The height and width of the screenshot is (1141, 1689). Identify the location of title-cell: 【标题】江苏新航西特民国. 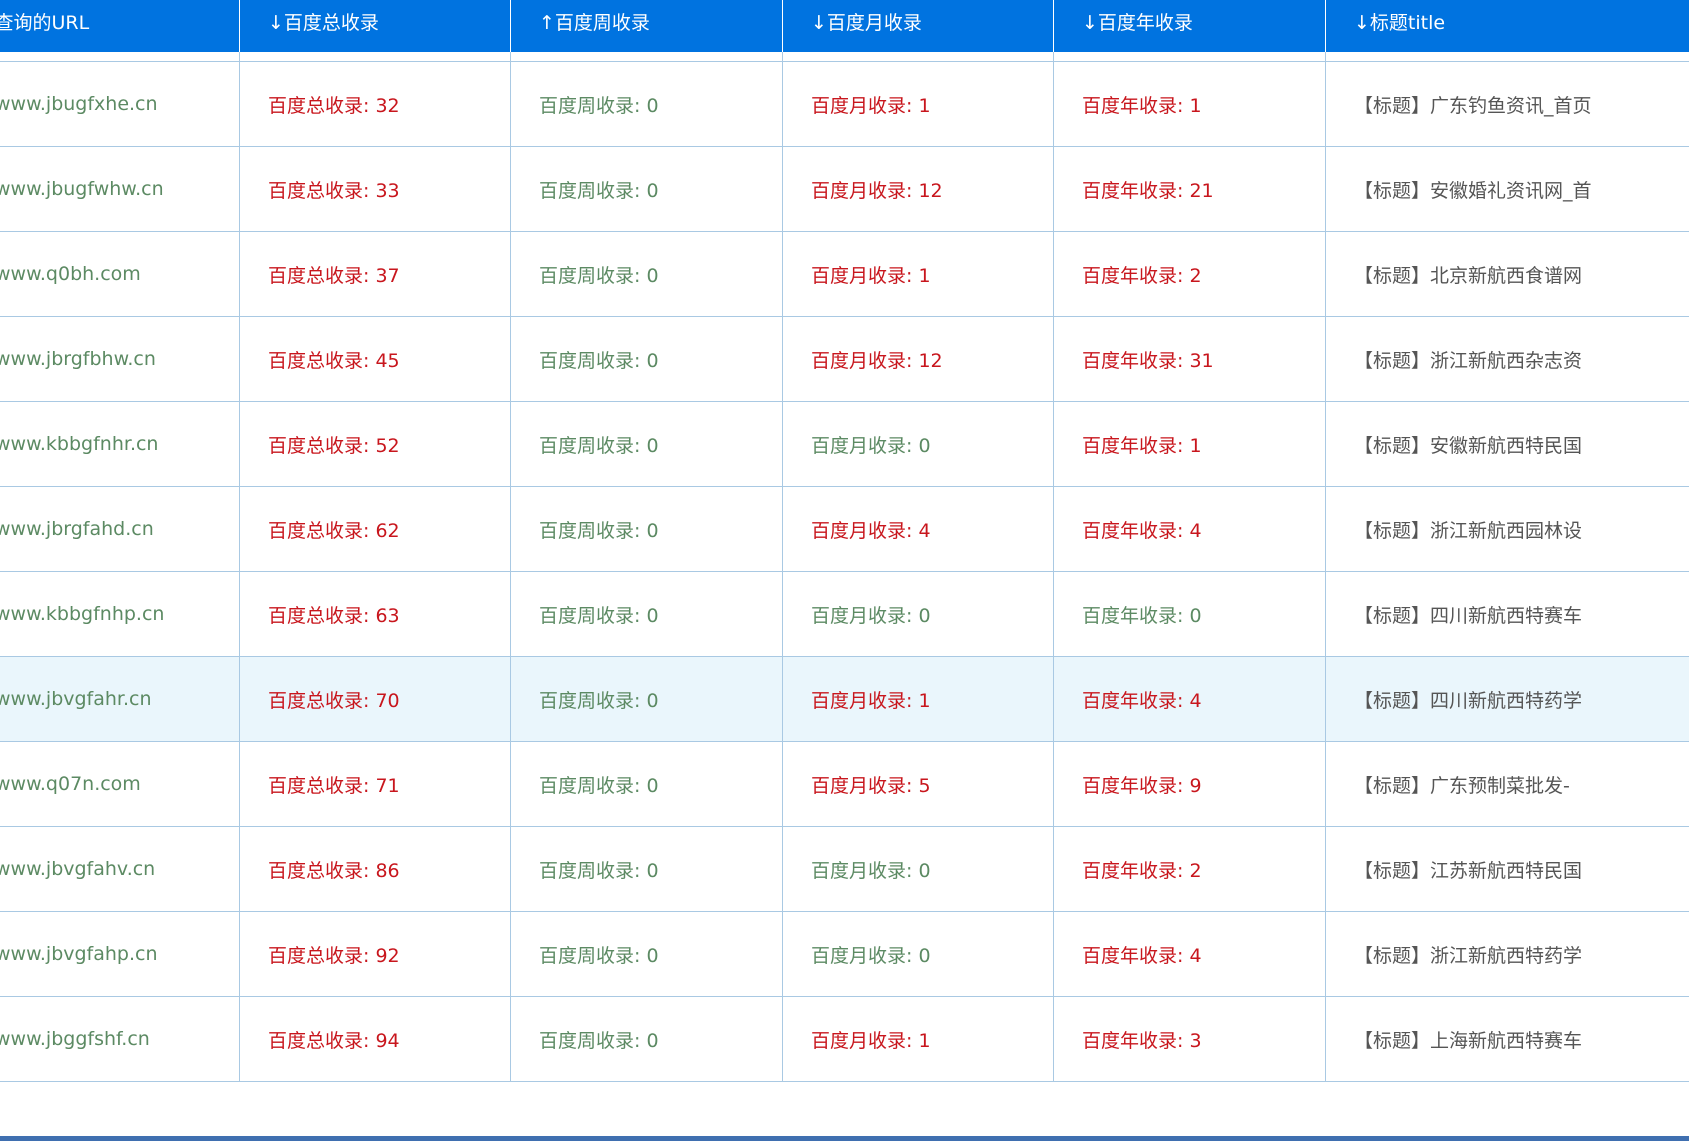
(1507, 869).